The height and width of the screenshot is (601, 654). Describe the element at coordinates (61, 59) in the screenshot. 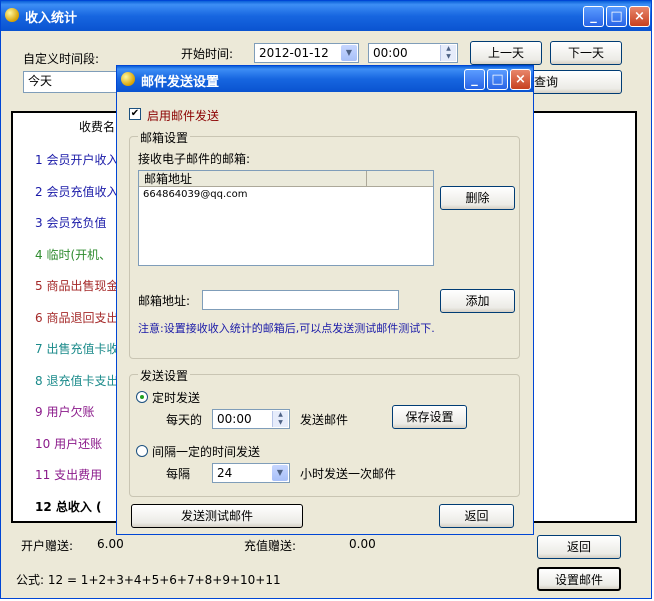

I see `custom-period-label: 自定义时间段:` at that location.